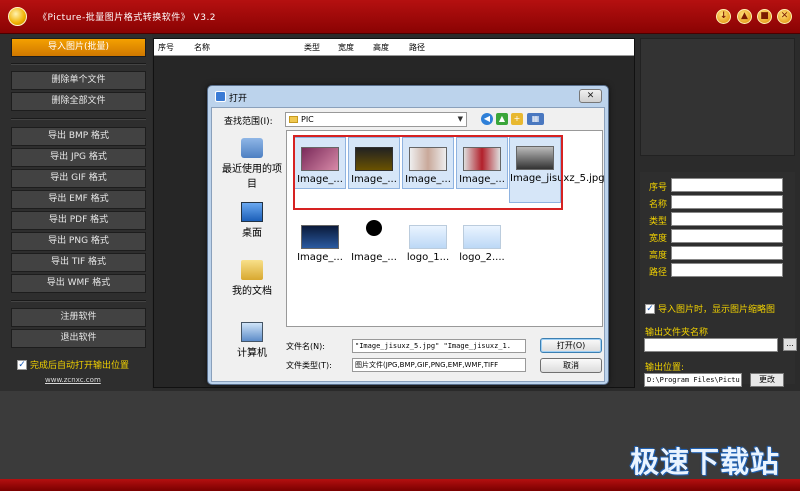  Describe the element at coordinates (784, 16) in the screenshot. I see `close-button: ✕` at that location.